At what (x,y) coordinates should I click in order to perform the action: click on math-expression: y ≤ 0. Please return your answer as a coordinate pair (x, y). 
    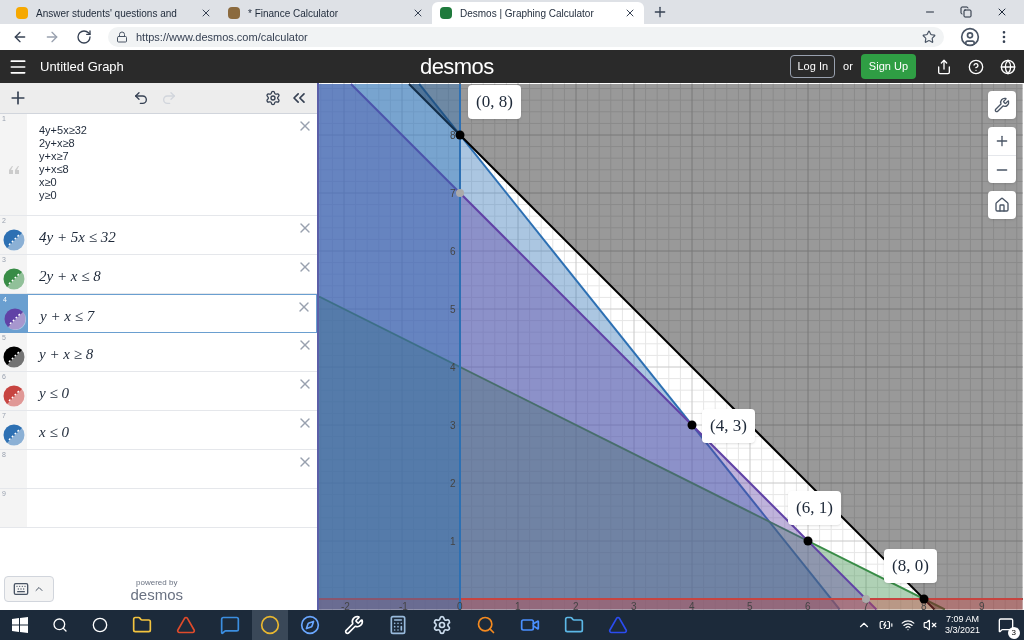
    Looking at the image, I should click on (48, 388).